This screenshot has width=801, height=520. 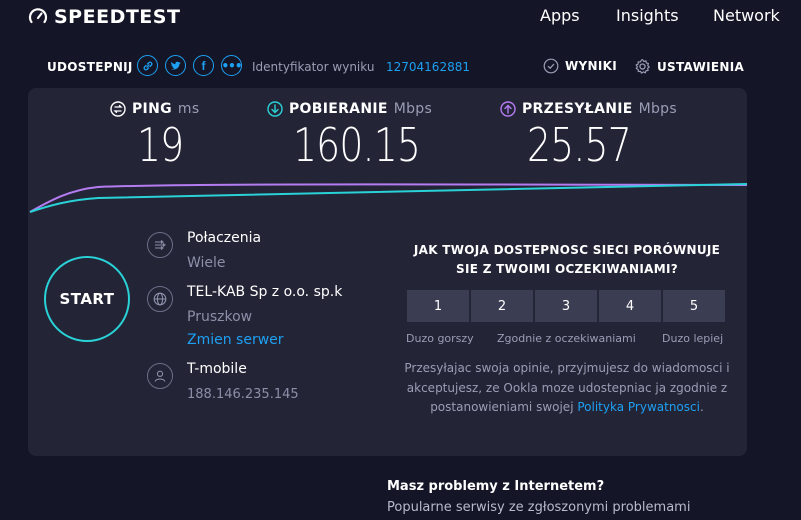 What do you see at coordinates (438, 306) in the screenshot?
I see `rating-option-1: 1` at bounding box center [438, 306].